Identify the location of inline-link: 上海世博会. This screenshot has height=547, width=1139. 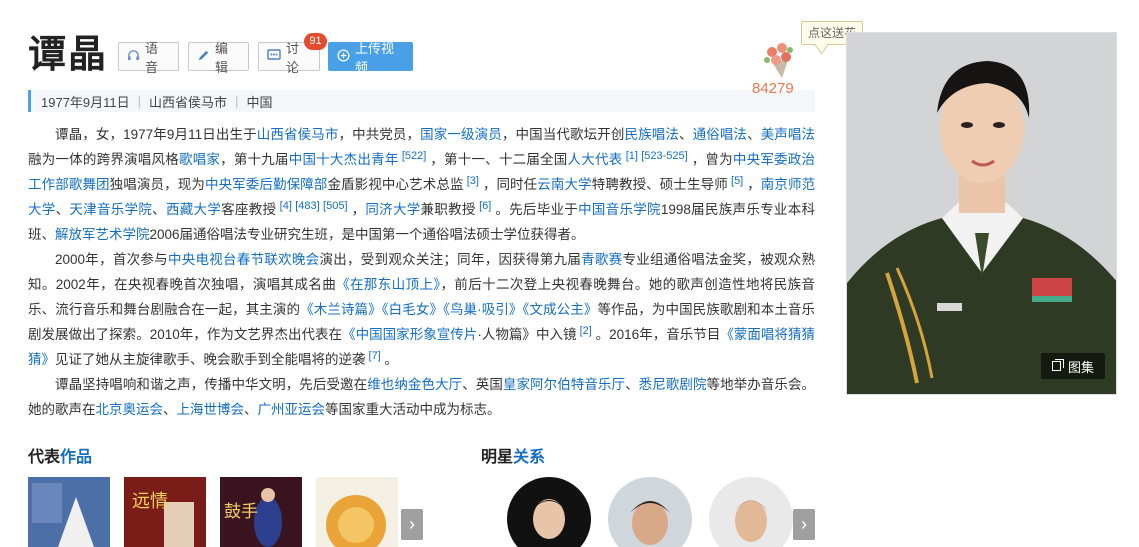
(211, 409).